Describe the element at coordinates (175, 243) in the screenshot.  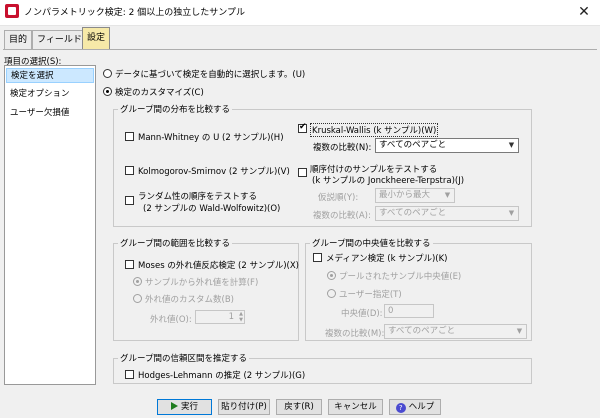
I see `range-group-title: グループ間の範囲を比較する` at that location.